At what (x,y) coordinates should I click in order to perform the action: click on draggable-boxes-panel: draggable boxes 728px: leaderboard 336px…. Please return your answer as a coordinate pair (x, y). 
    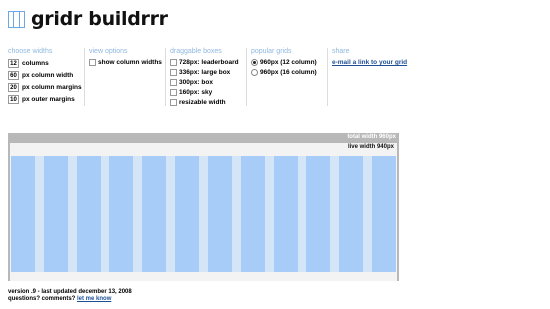
    Looking at the image, I should click on (206, 77).